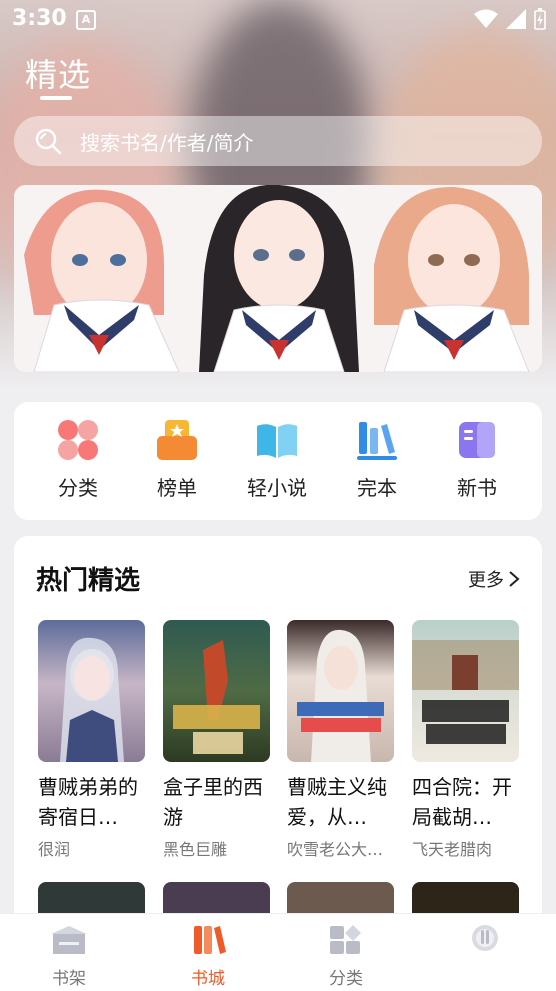 Image resolution: width=556 pixels, height=991 pixels. I want to click on bookstore-tab-icon, so click(210, 940).